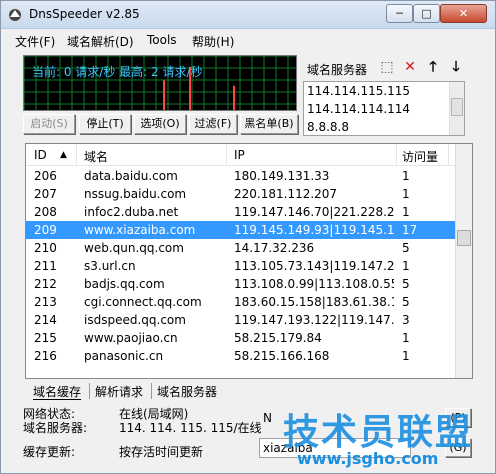 This screenshot has height=474, width=496. What do you see at coordinates (314, 284) in the screenshot?
I see `cell-ip: 113.108.0.99|113.108.0.55` at bounding box center [314, 284].